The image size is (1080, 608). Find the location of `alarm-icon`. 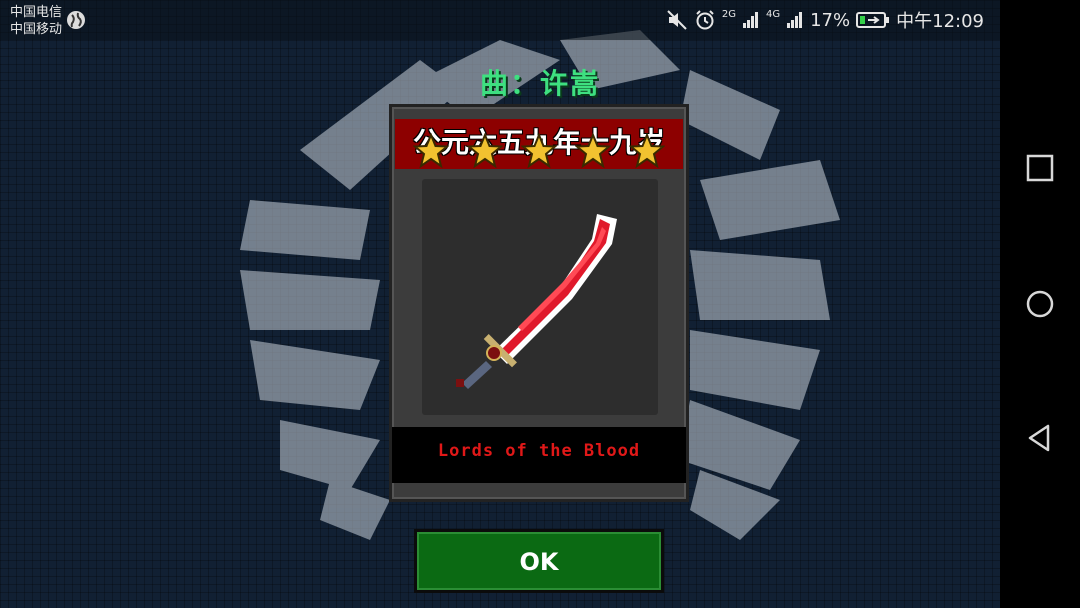

alarm-icon is located at coordinates (705, 20).